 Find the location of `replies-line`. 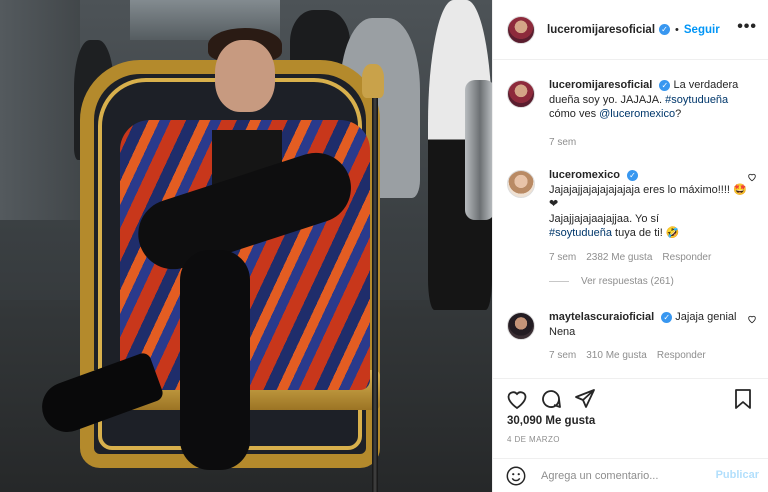

replies-line is located at coordinates (559, 281).